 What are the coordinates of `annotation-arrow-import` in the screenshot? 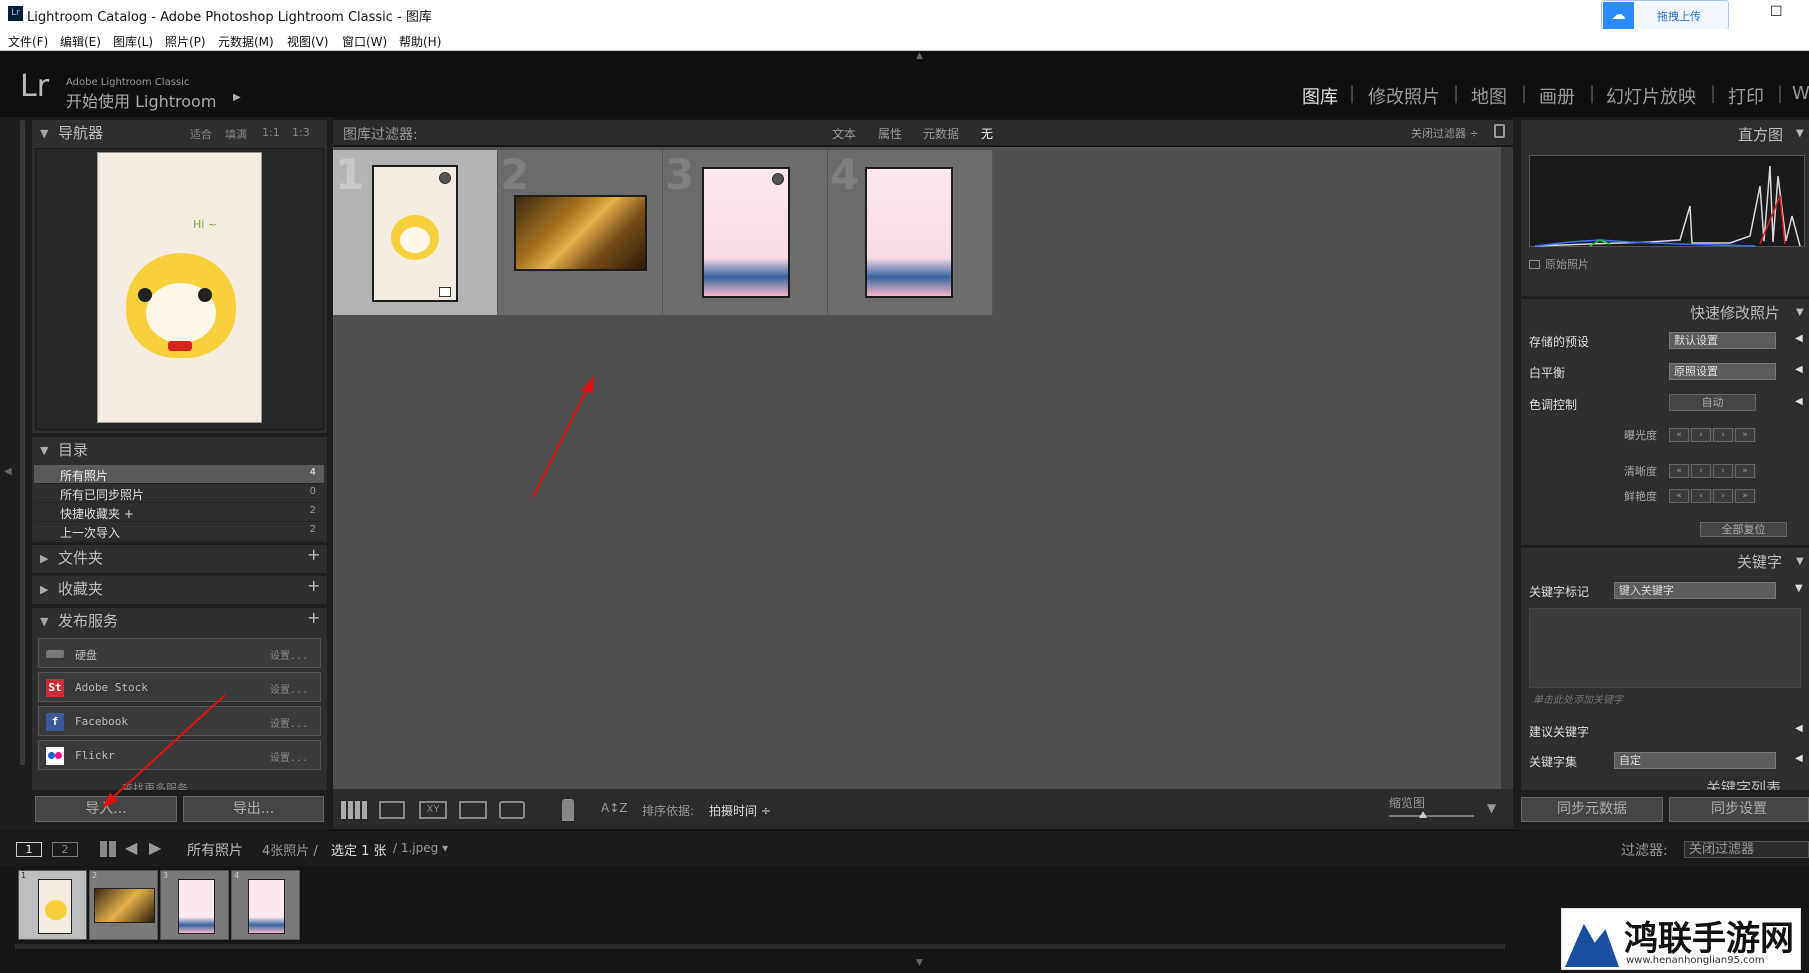 It's located at (167, 747).